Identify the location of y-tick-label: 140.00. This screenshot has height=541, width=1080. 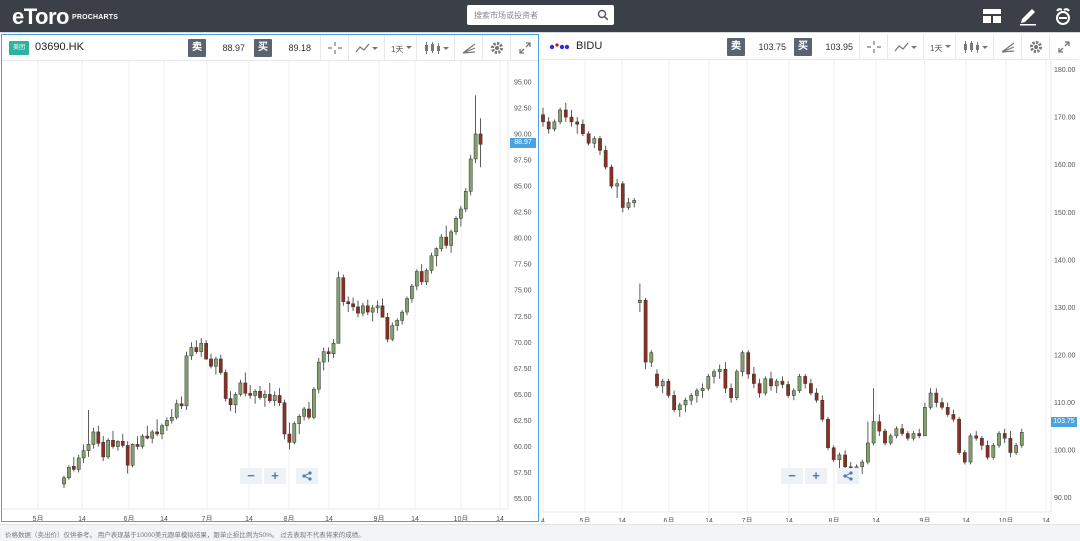
(1065, 260).